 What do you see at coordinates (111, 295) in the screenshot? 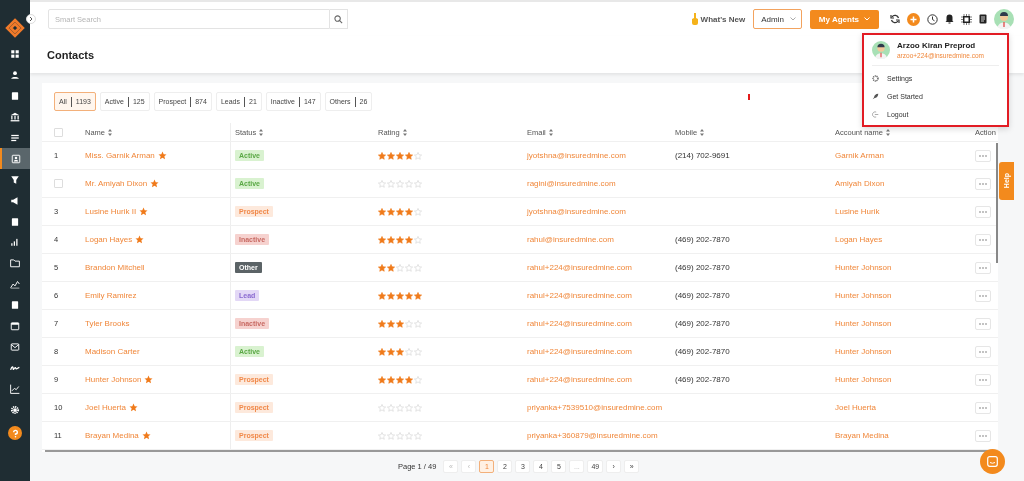
I see `contact-name-link: Emily Ramirez` at bounding box center [111, 295].